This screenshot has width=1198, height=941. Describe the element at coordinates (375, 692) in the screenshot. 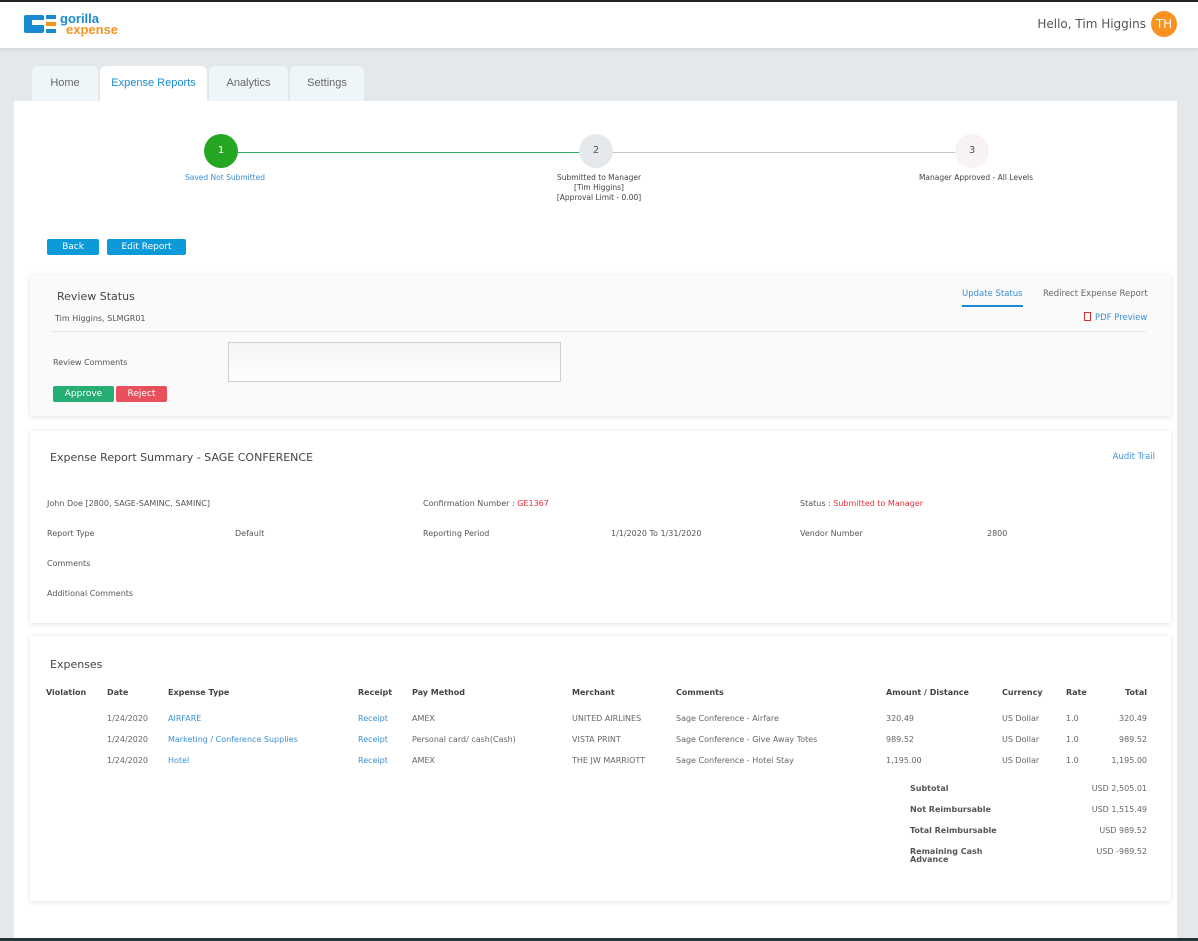

I see `column-header-receipt: Receipt` at that location.